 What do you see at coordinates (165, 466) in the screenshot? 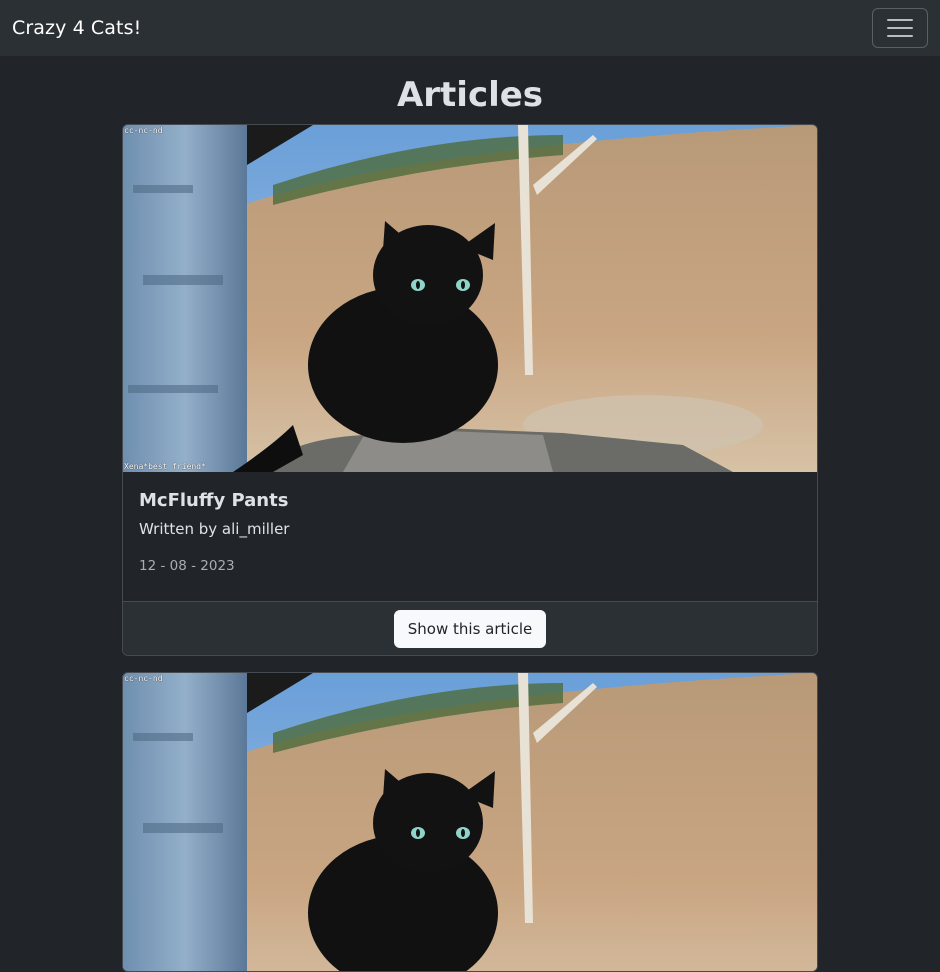
I see `image-caption: Xena*best friend*` at bounding box center [165, 466].